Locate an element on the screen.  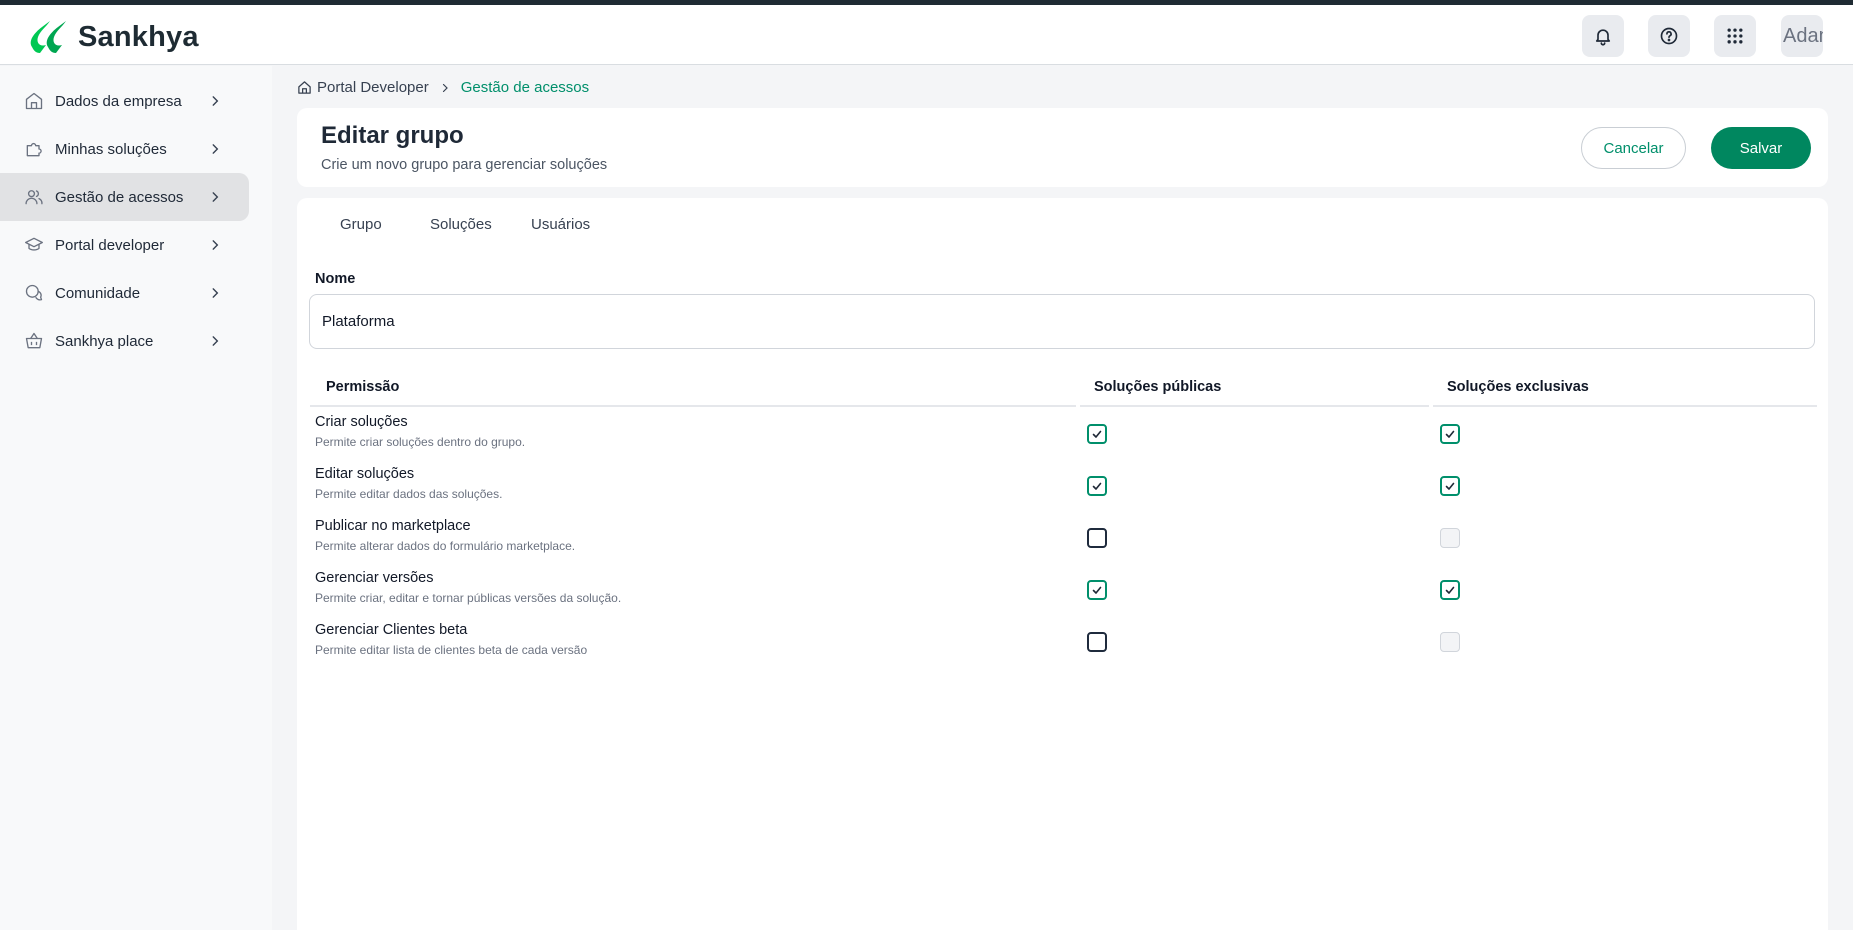
permission-title: Gerenciar versões is located at coordinates (374, 578).